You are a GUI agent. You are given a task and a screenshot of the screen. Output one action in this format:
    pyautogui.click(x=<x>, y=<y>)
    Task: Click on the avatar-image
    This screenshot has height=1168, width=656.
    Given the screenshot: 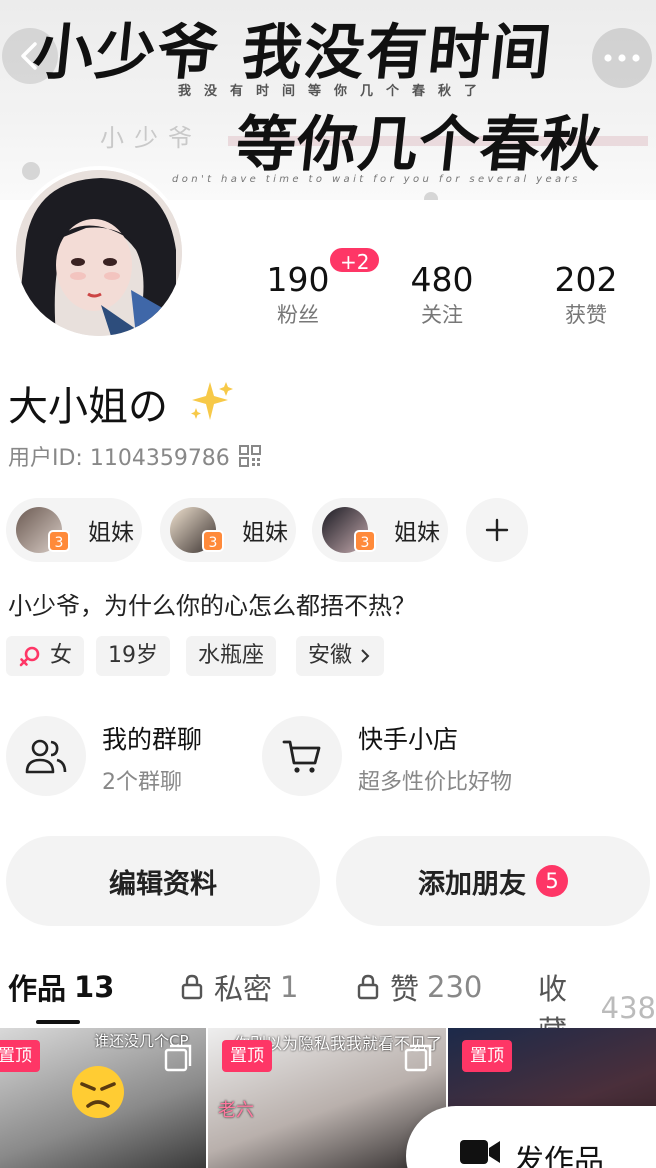 What is the action you would take?
    pyautogui.click(x=99, y=253)
    